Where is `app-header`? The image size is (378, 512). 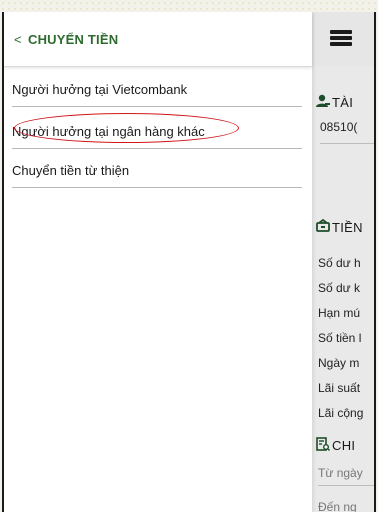 app-header is located at coordinates (343, 39).